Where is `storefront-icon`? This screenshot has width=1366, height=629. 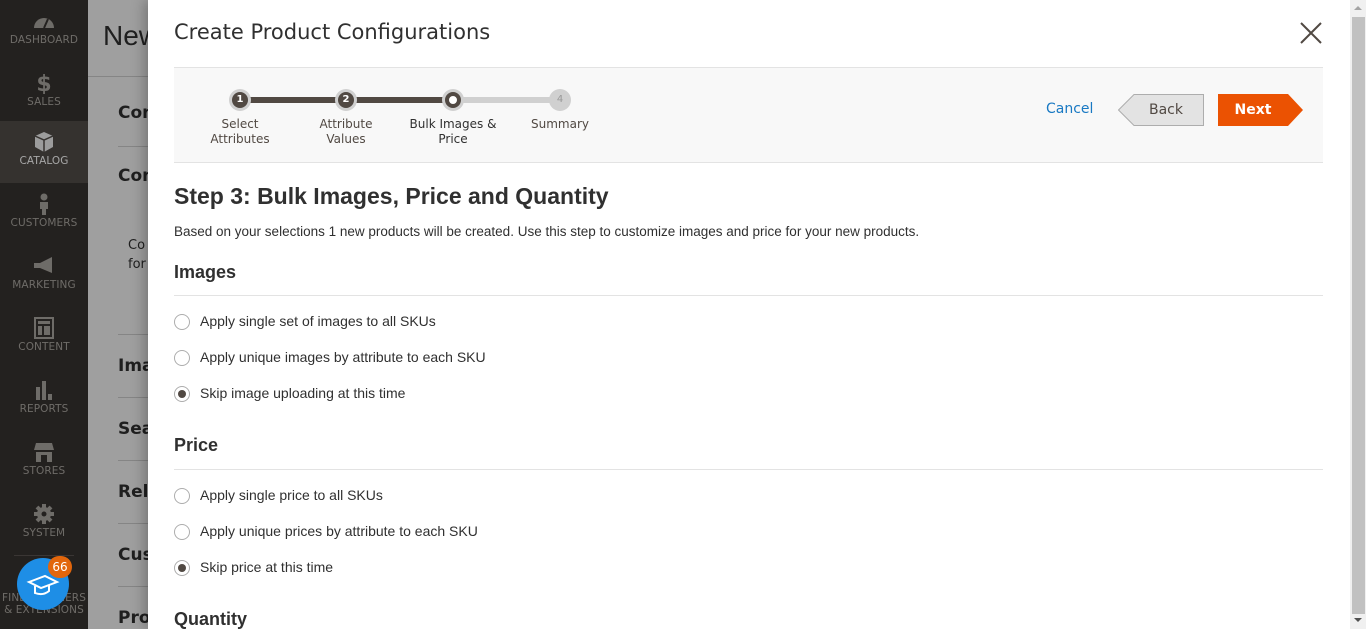 storefront-icon is located at coordinates (44, 452).